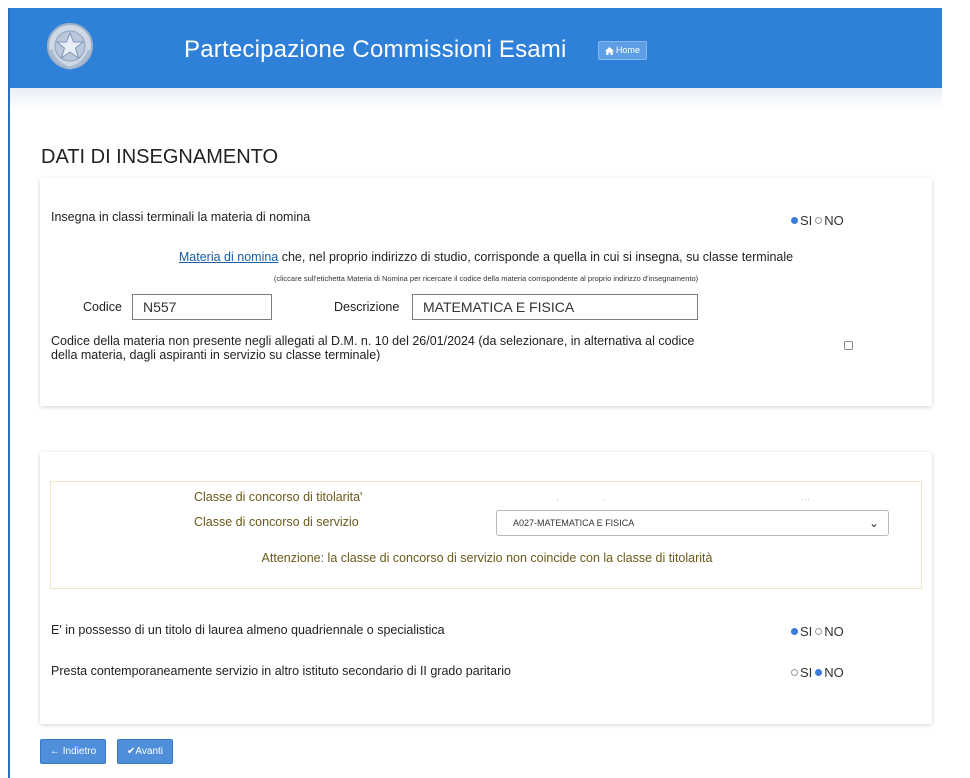  I want to click on arrow-left-icon: ←, so click(55, 751).